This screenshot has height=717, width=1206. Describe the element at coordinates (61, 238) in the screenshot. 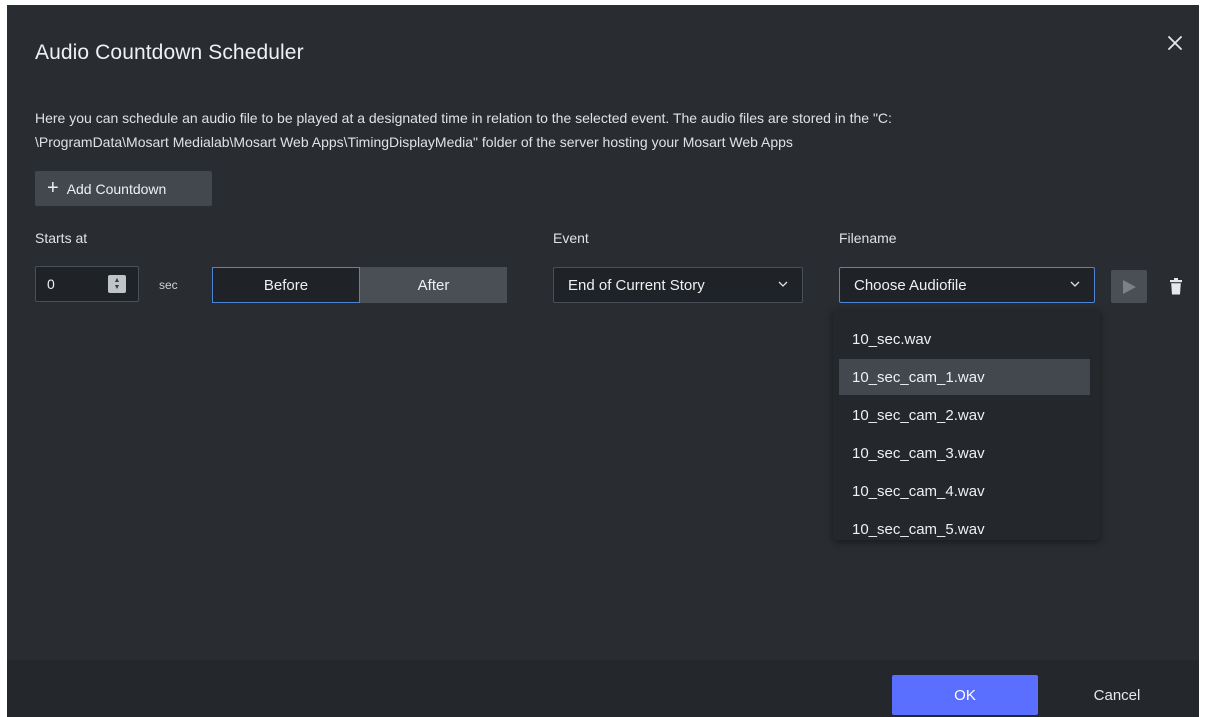

I see `starts-at-label: Starts at` at that location.